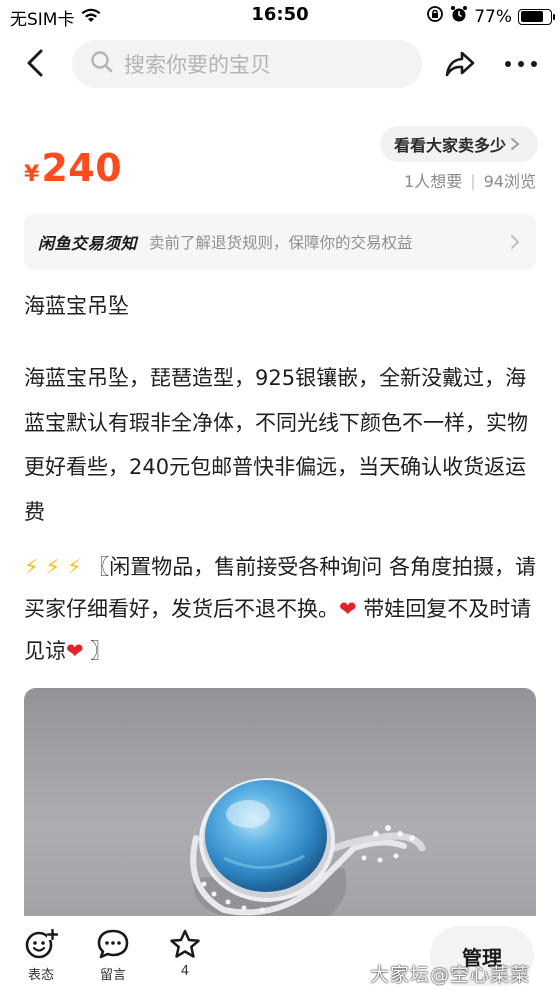  What do you see at coordinates (185, 943) in the screenshot?
I see `star-icon` at bounding box center [185, 943].